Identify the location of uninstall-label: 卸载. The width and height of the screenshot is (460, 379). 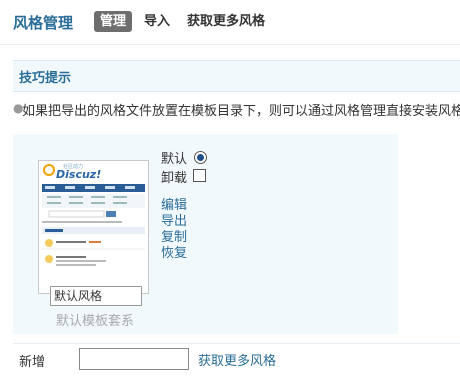
(174, 178).